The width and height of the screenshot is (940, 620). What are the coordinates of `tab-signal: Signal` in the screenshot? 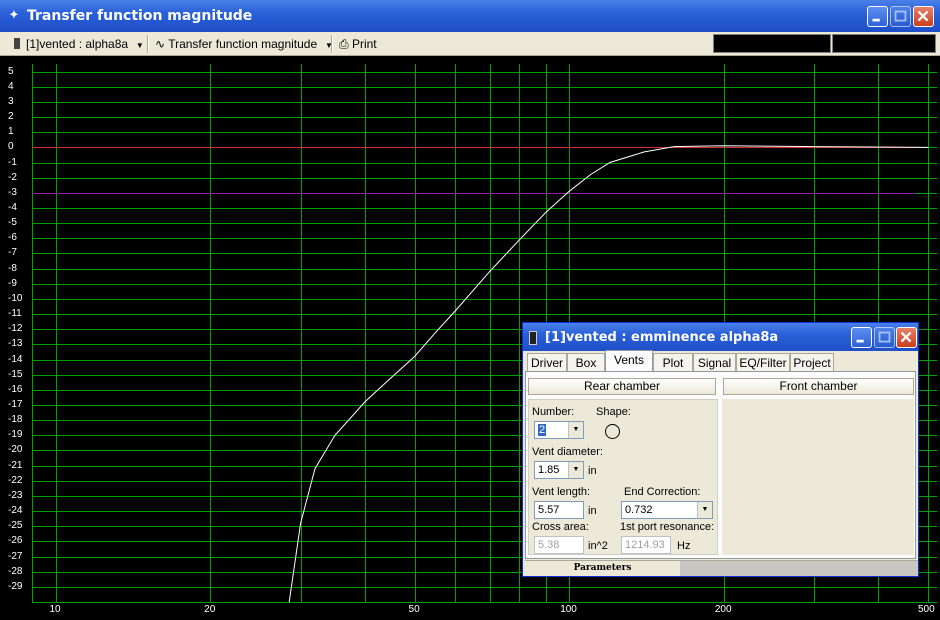 It's located at (714, 362).